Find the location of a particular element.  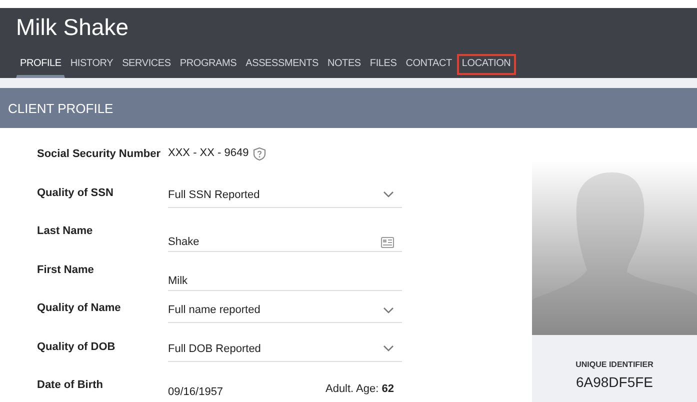

input-field: Milk is located at coordinates (285, 275).